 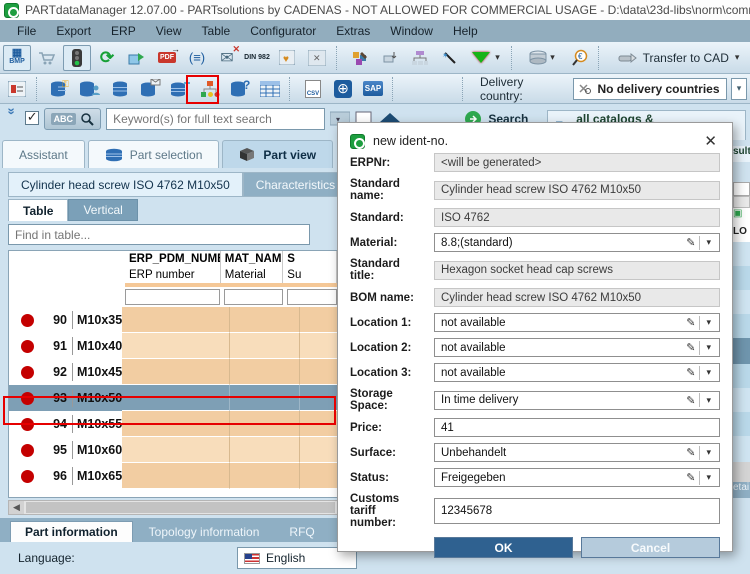 What do you see at coordinates (77, 57) in the screenshot?
I see `traffic-light-icon` at bounding box center [77, 57].